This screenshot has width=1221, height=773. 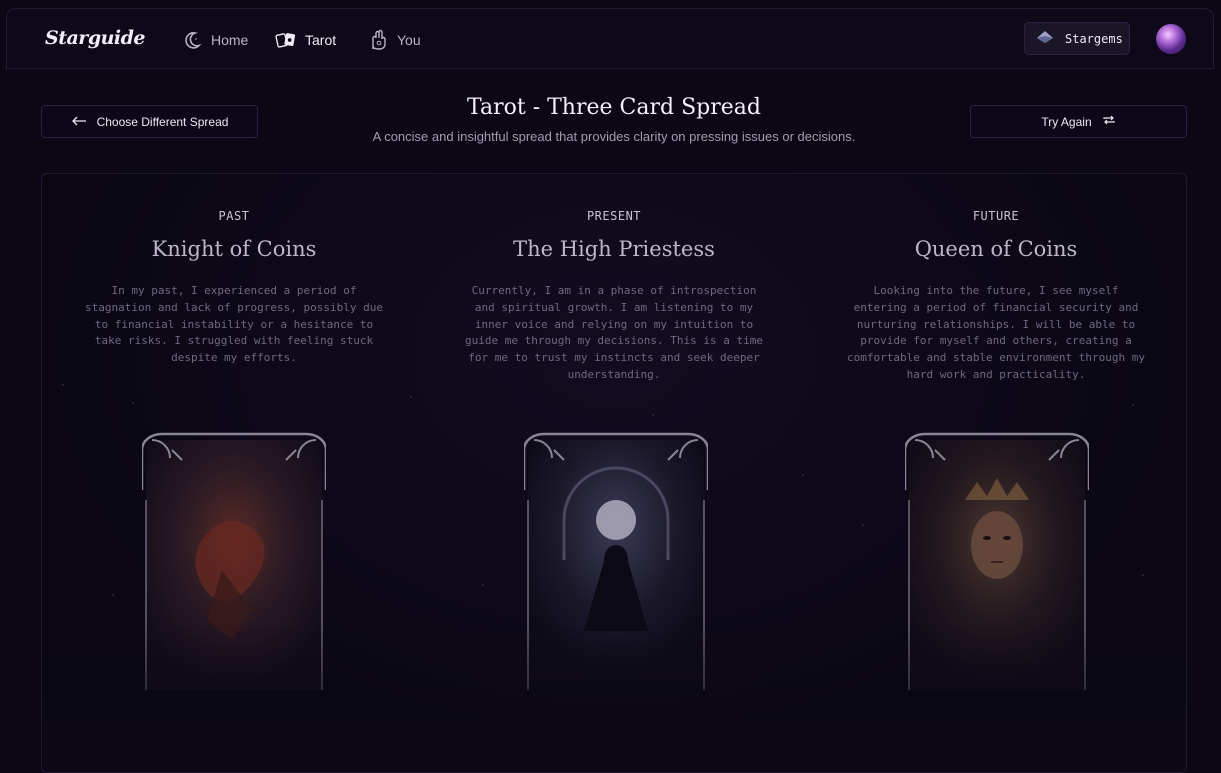 What do you see at coordinates (286, 40) in the screenshot?
I see `tarot-cards-icon` at bounding box center [286, 40].